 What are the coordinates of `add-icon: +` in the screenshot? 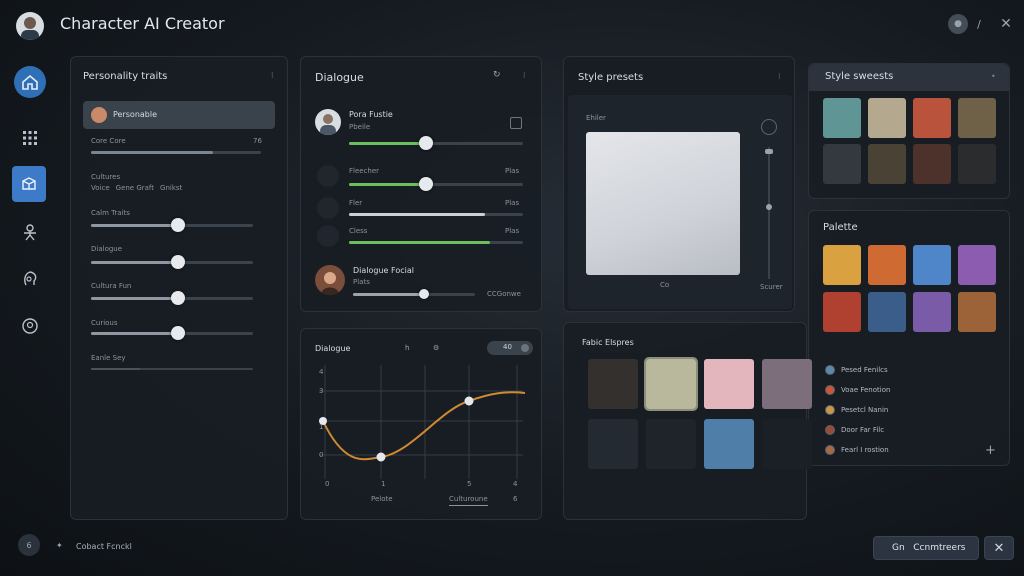 It's located at (990, 450).